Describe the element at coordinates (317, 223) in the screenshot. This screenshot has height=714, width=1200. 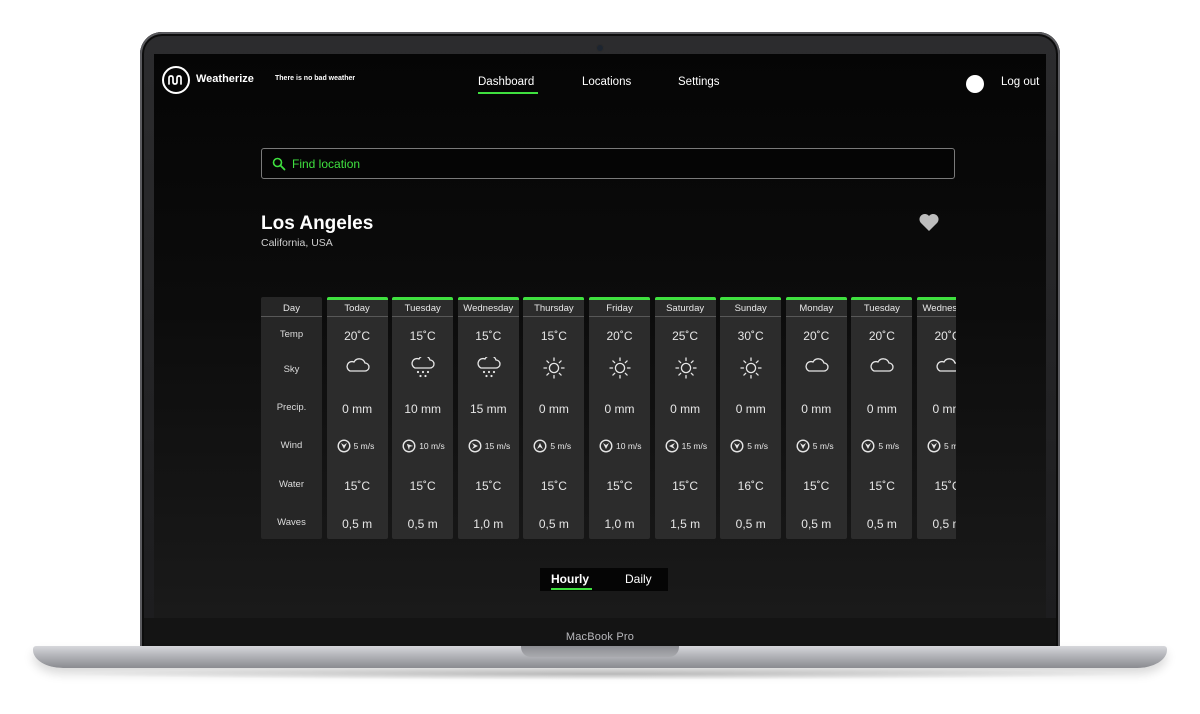
I see `city-name: Los Angeles` at that location.